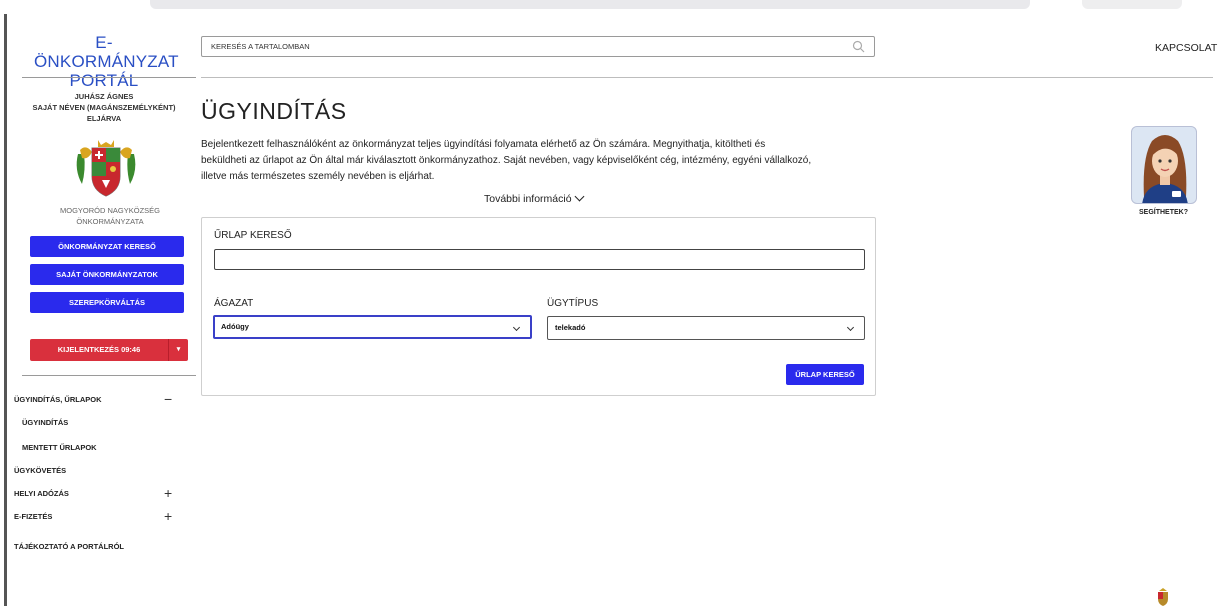 The image size is (1221, 606). What do you see at coordinates (58, 399) in the screenshot?
I see `nav-item-ugyinditas-urlapok: ÜGYINDÍTÁS, ŰRLAPOK` at bounding box center [58, 399].